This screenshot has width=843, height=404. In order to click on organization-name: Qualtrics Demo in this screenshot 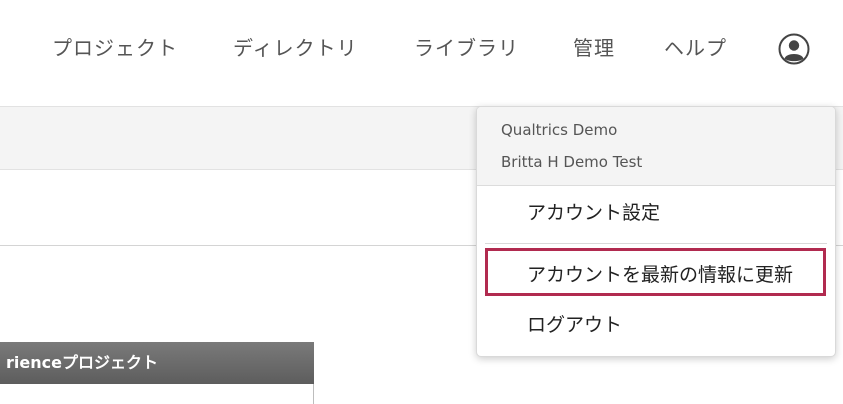, I will do `click(559, 130)`.